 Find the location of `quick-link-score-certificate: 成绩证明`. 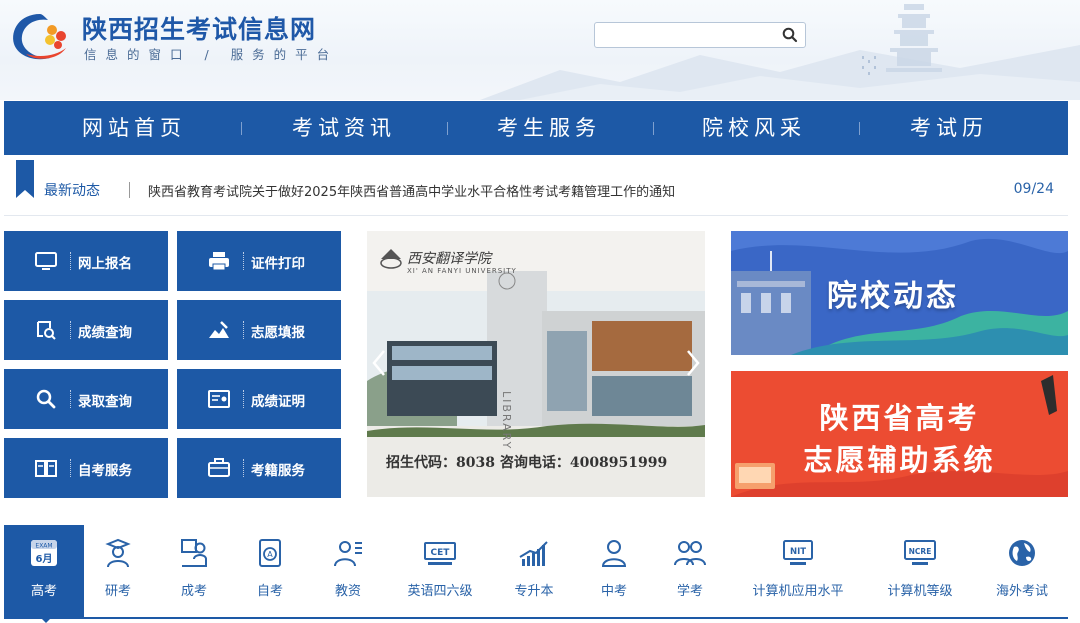

quick-link-score-certificate: 成绩证明 is located at coordinates (259, 399).